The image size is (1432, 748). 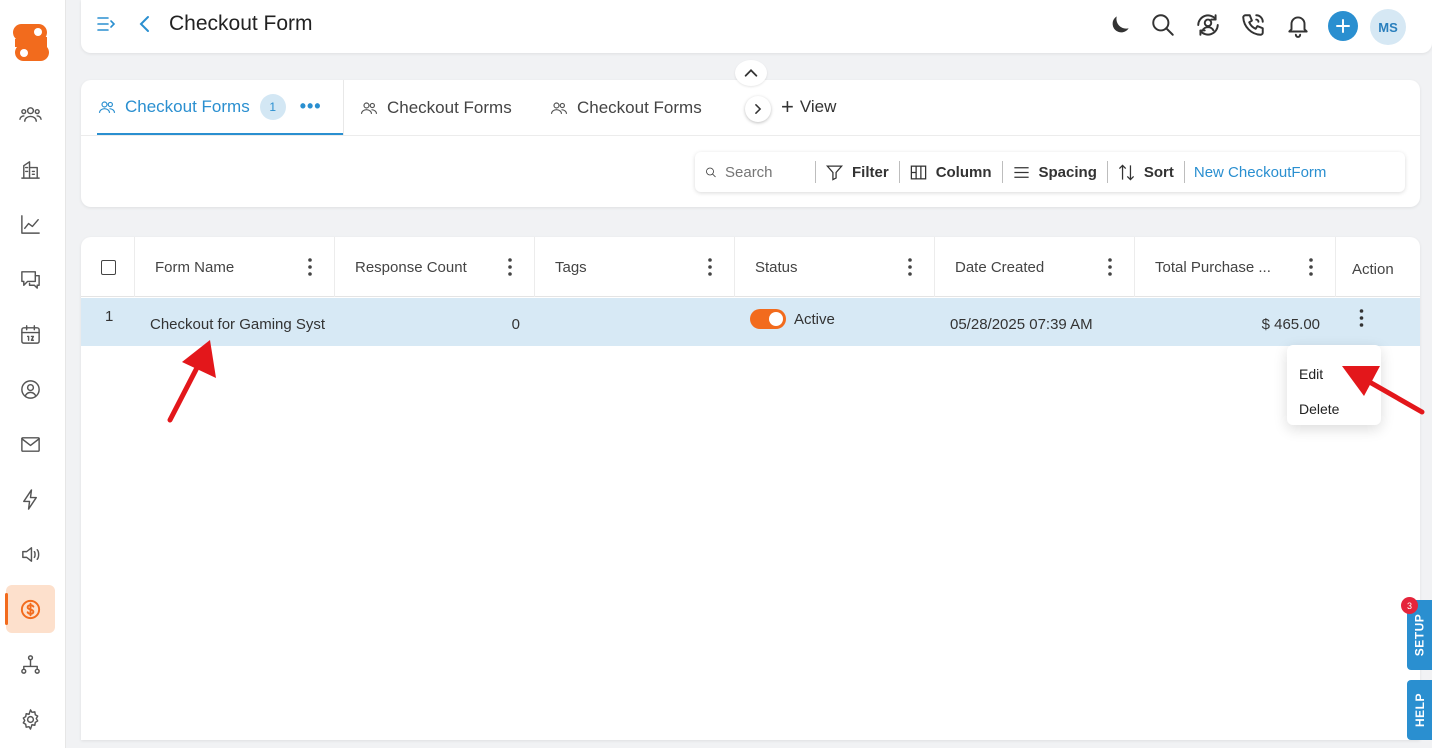 What do you see at coordinates (1163, 25) in the screenshot?
I see `search-button` at bounding box center [1163, 25].